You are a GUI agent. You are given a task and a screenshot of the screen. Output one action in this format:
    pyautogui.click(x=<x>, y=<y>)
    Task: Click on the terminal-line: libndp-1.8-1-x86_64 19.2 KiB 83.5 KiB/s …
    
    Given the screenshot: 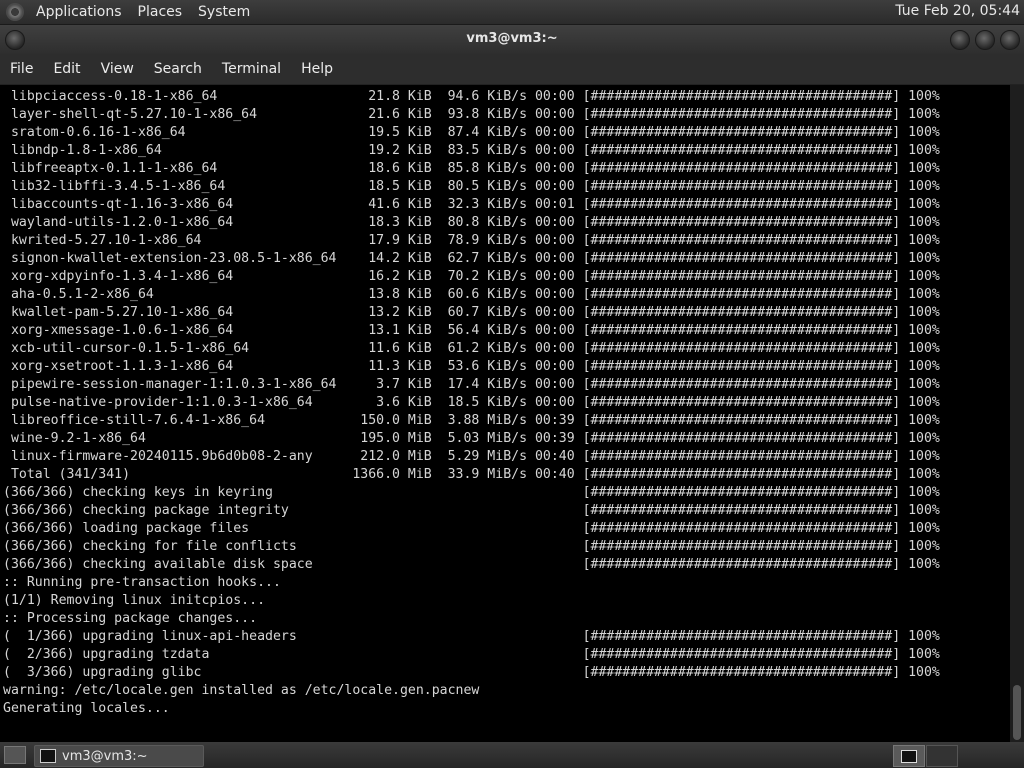 What is the action you would take?
    pyautogui.click(x=471, y=150)
    